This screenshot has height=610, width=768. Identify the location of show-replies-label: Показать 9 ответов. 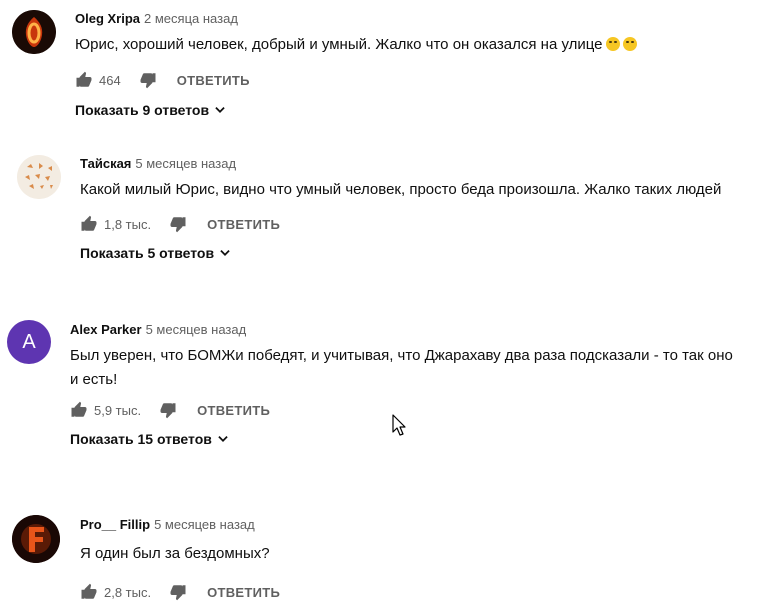
(142, 110).